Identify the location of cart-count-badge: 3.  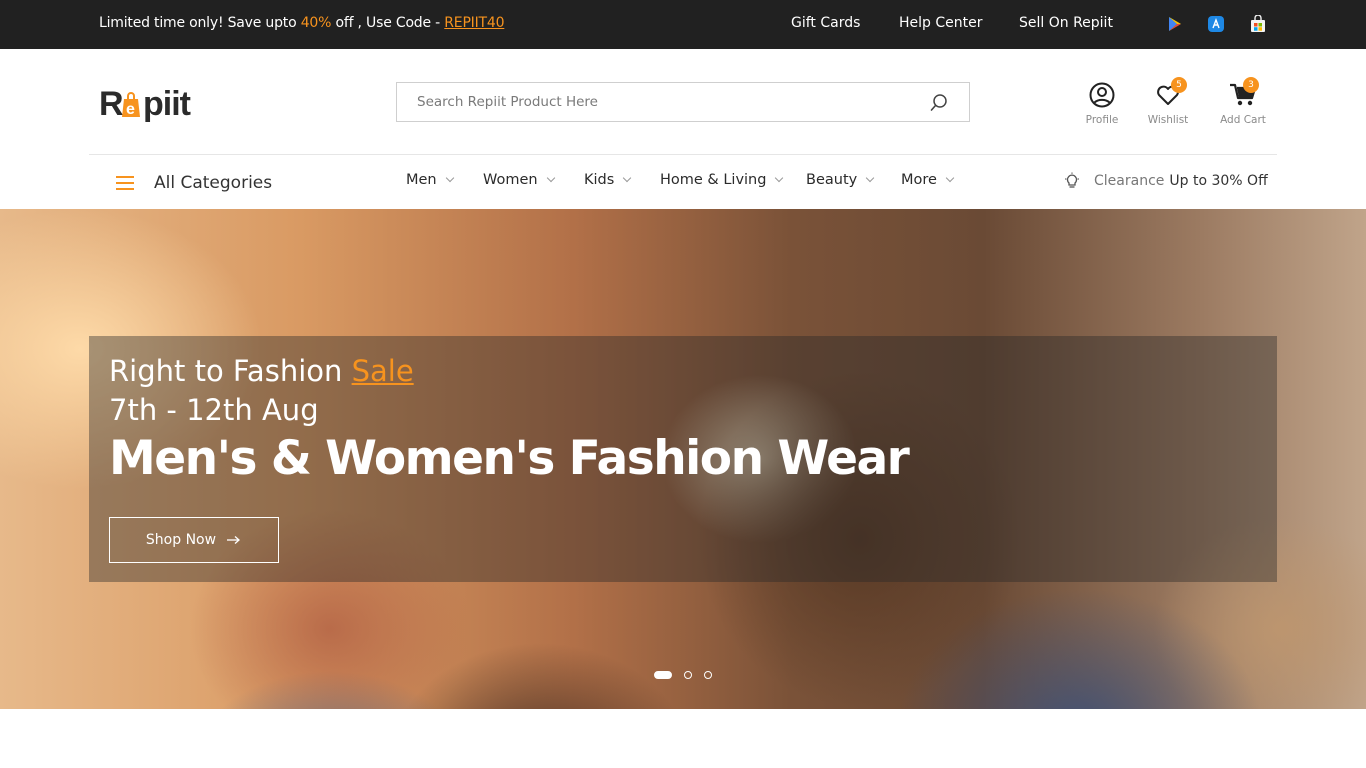
(1251, 85).